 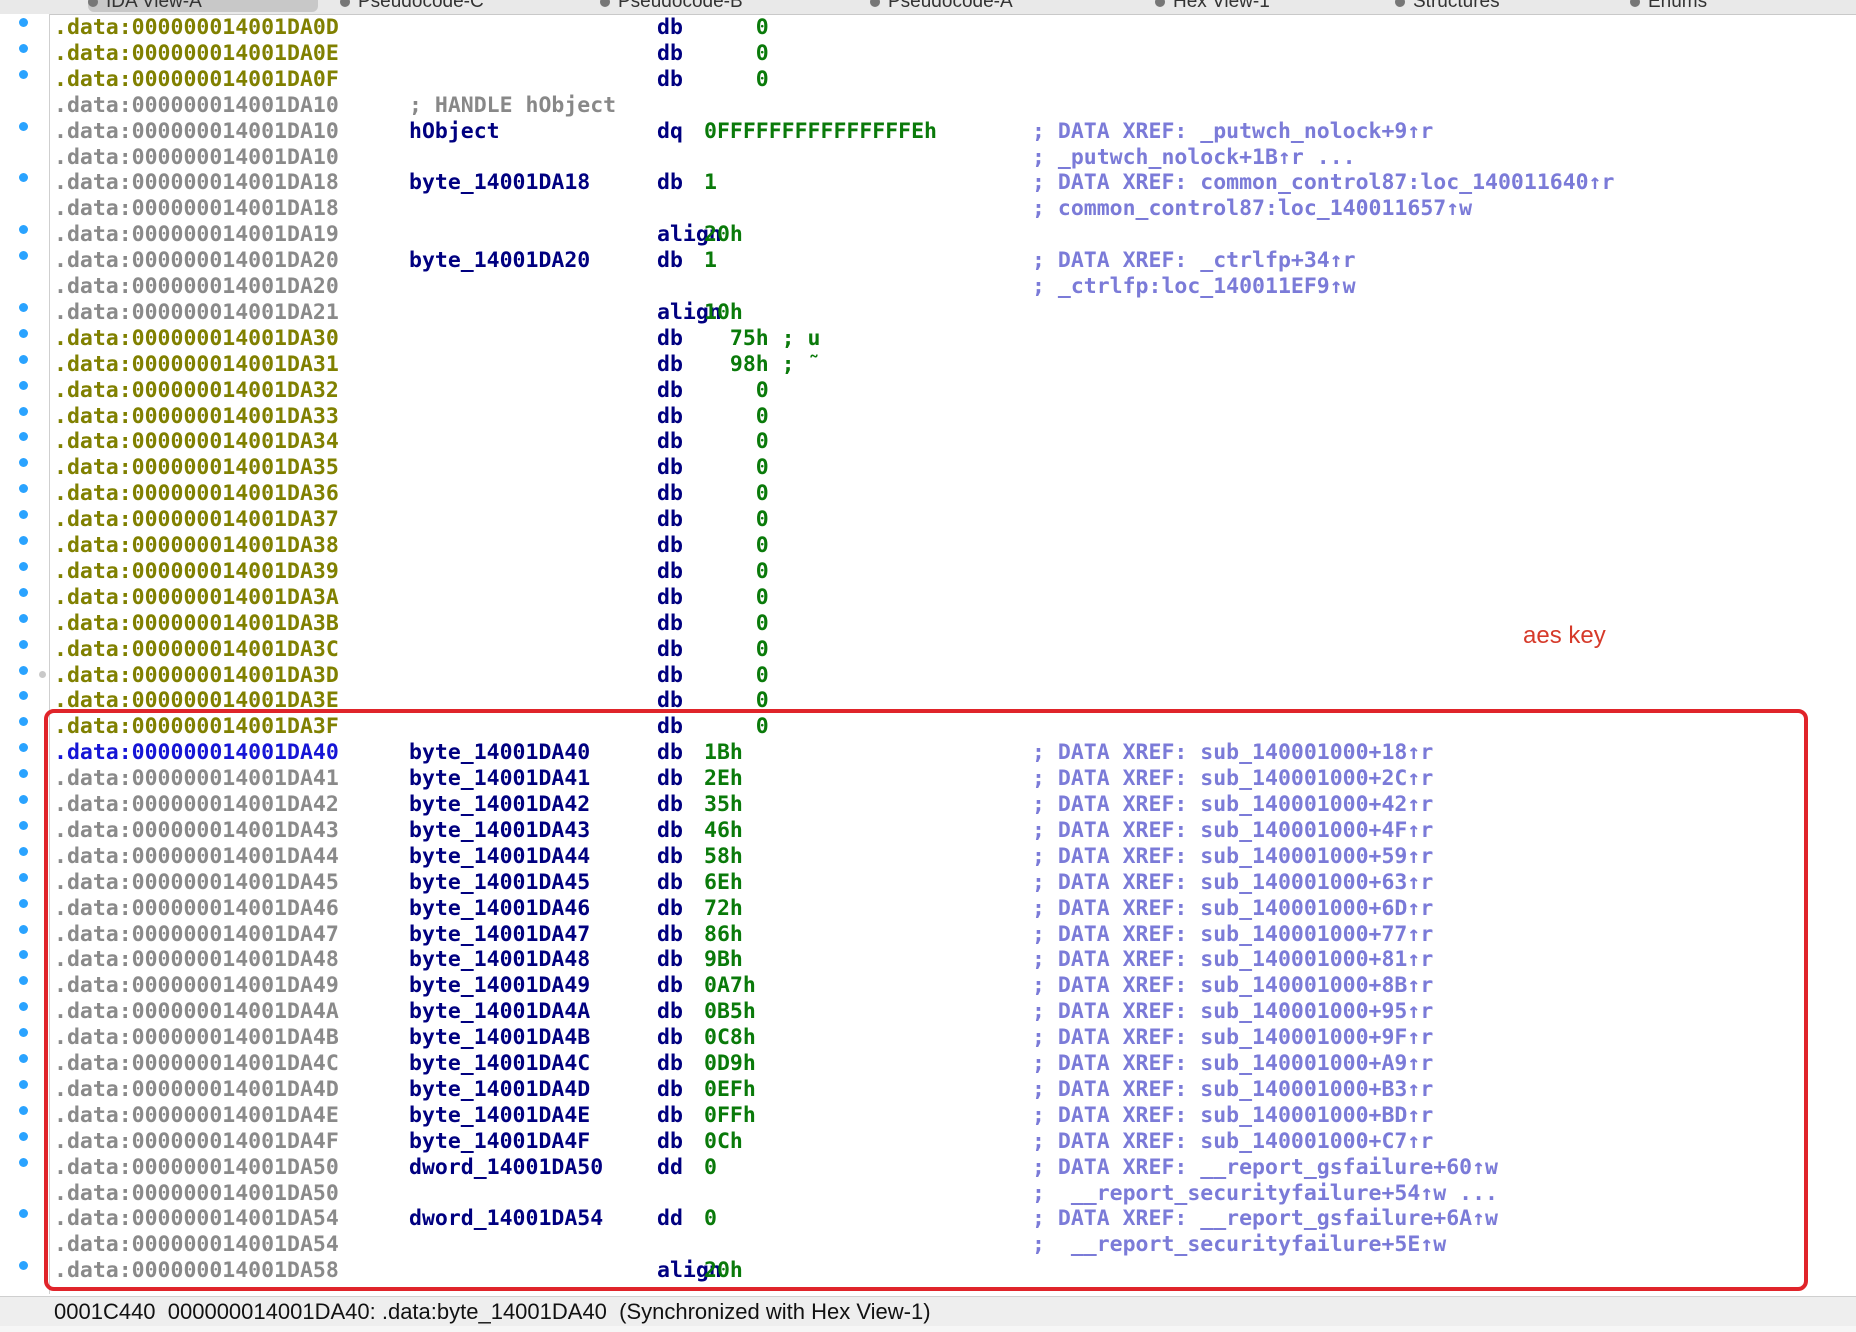 I want to click on row-xref-comment: ; _ctrlfp:loc_140011EF9↑w, so click(x=1194, y=287).